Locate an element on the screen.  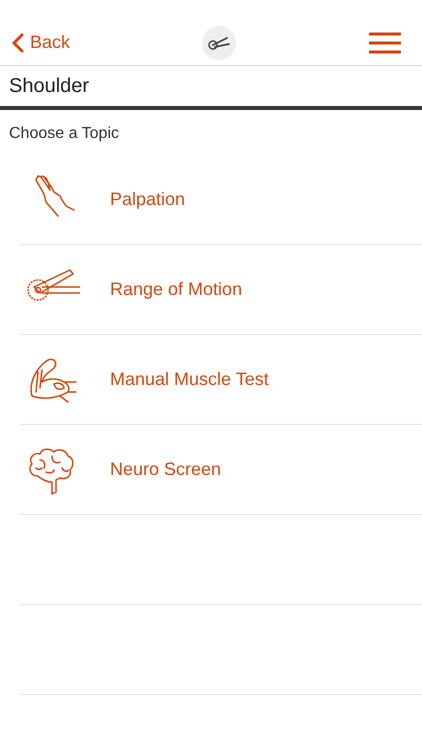
topic-link: Neuro Screen is located at coordinates (166, 469).